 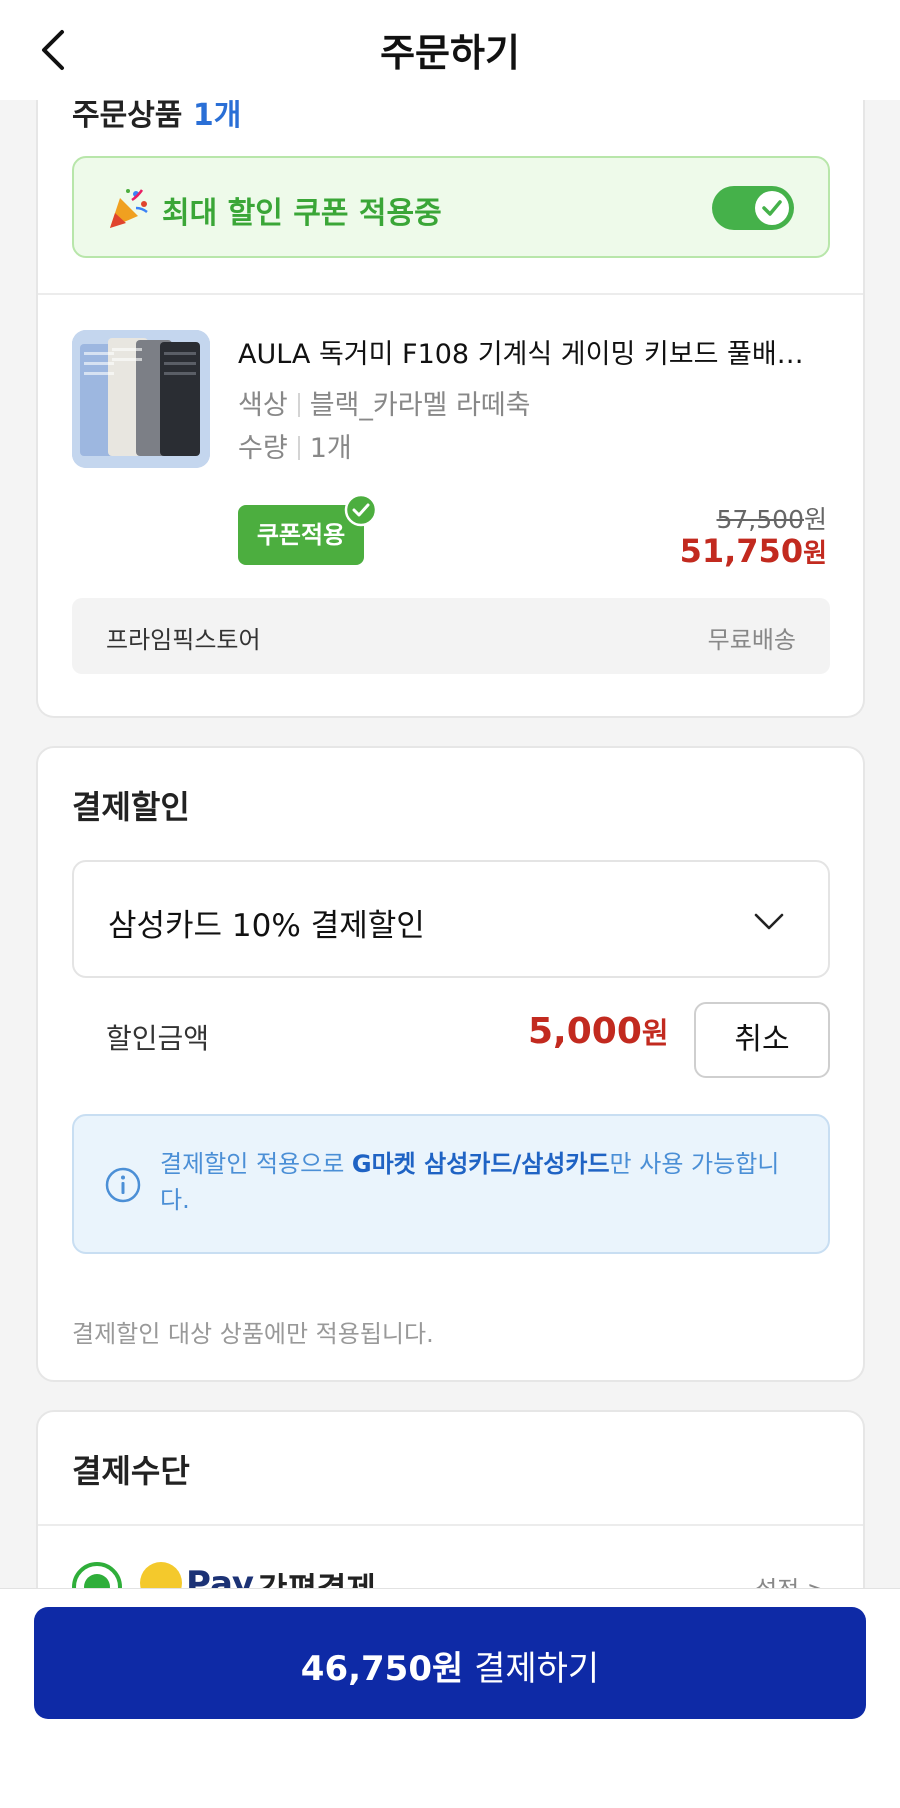 What do you see at coordinates (751, 640) in the screenshot?
I see `shipping-fee: 무료배송` at bounding box center [751, 640].